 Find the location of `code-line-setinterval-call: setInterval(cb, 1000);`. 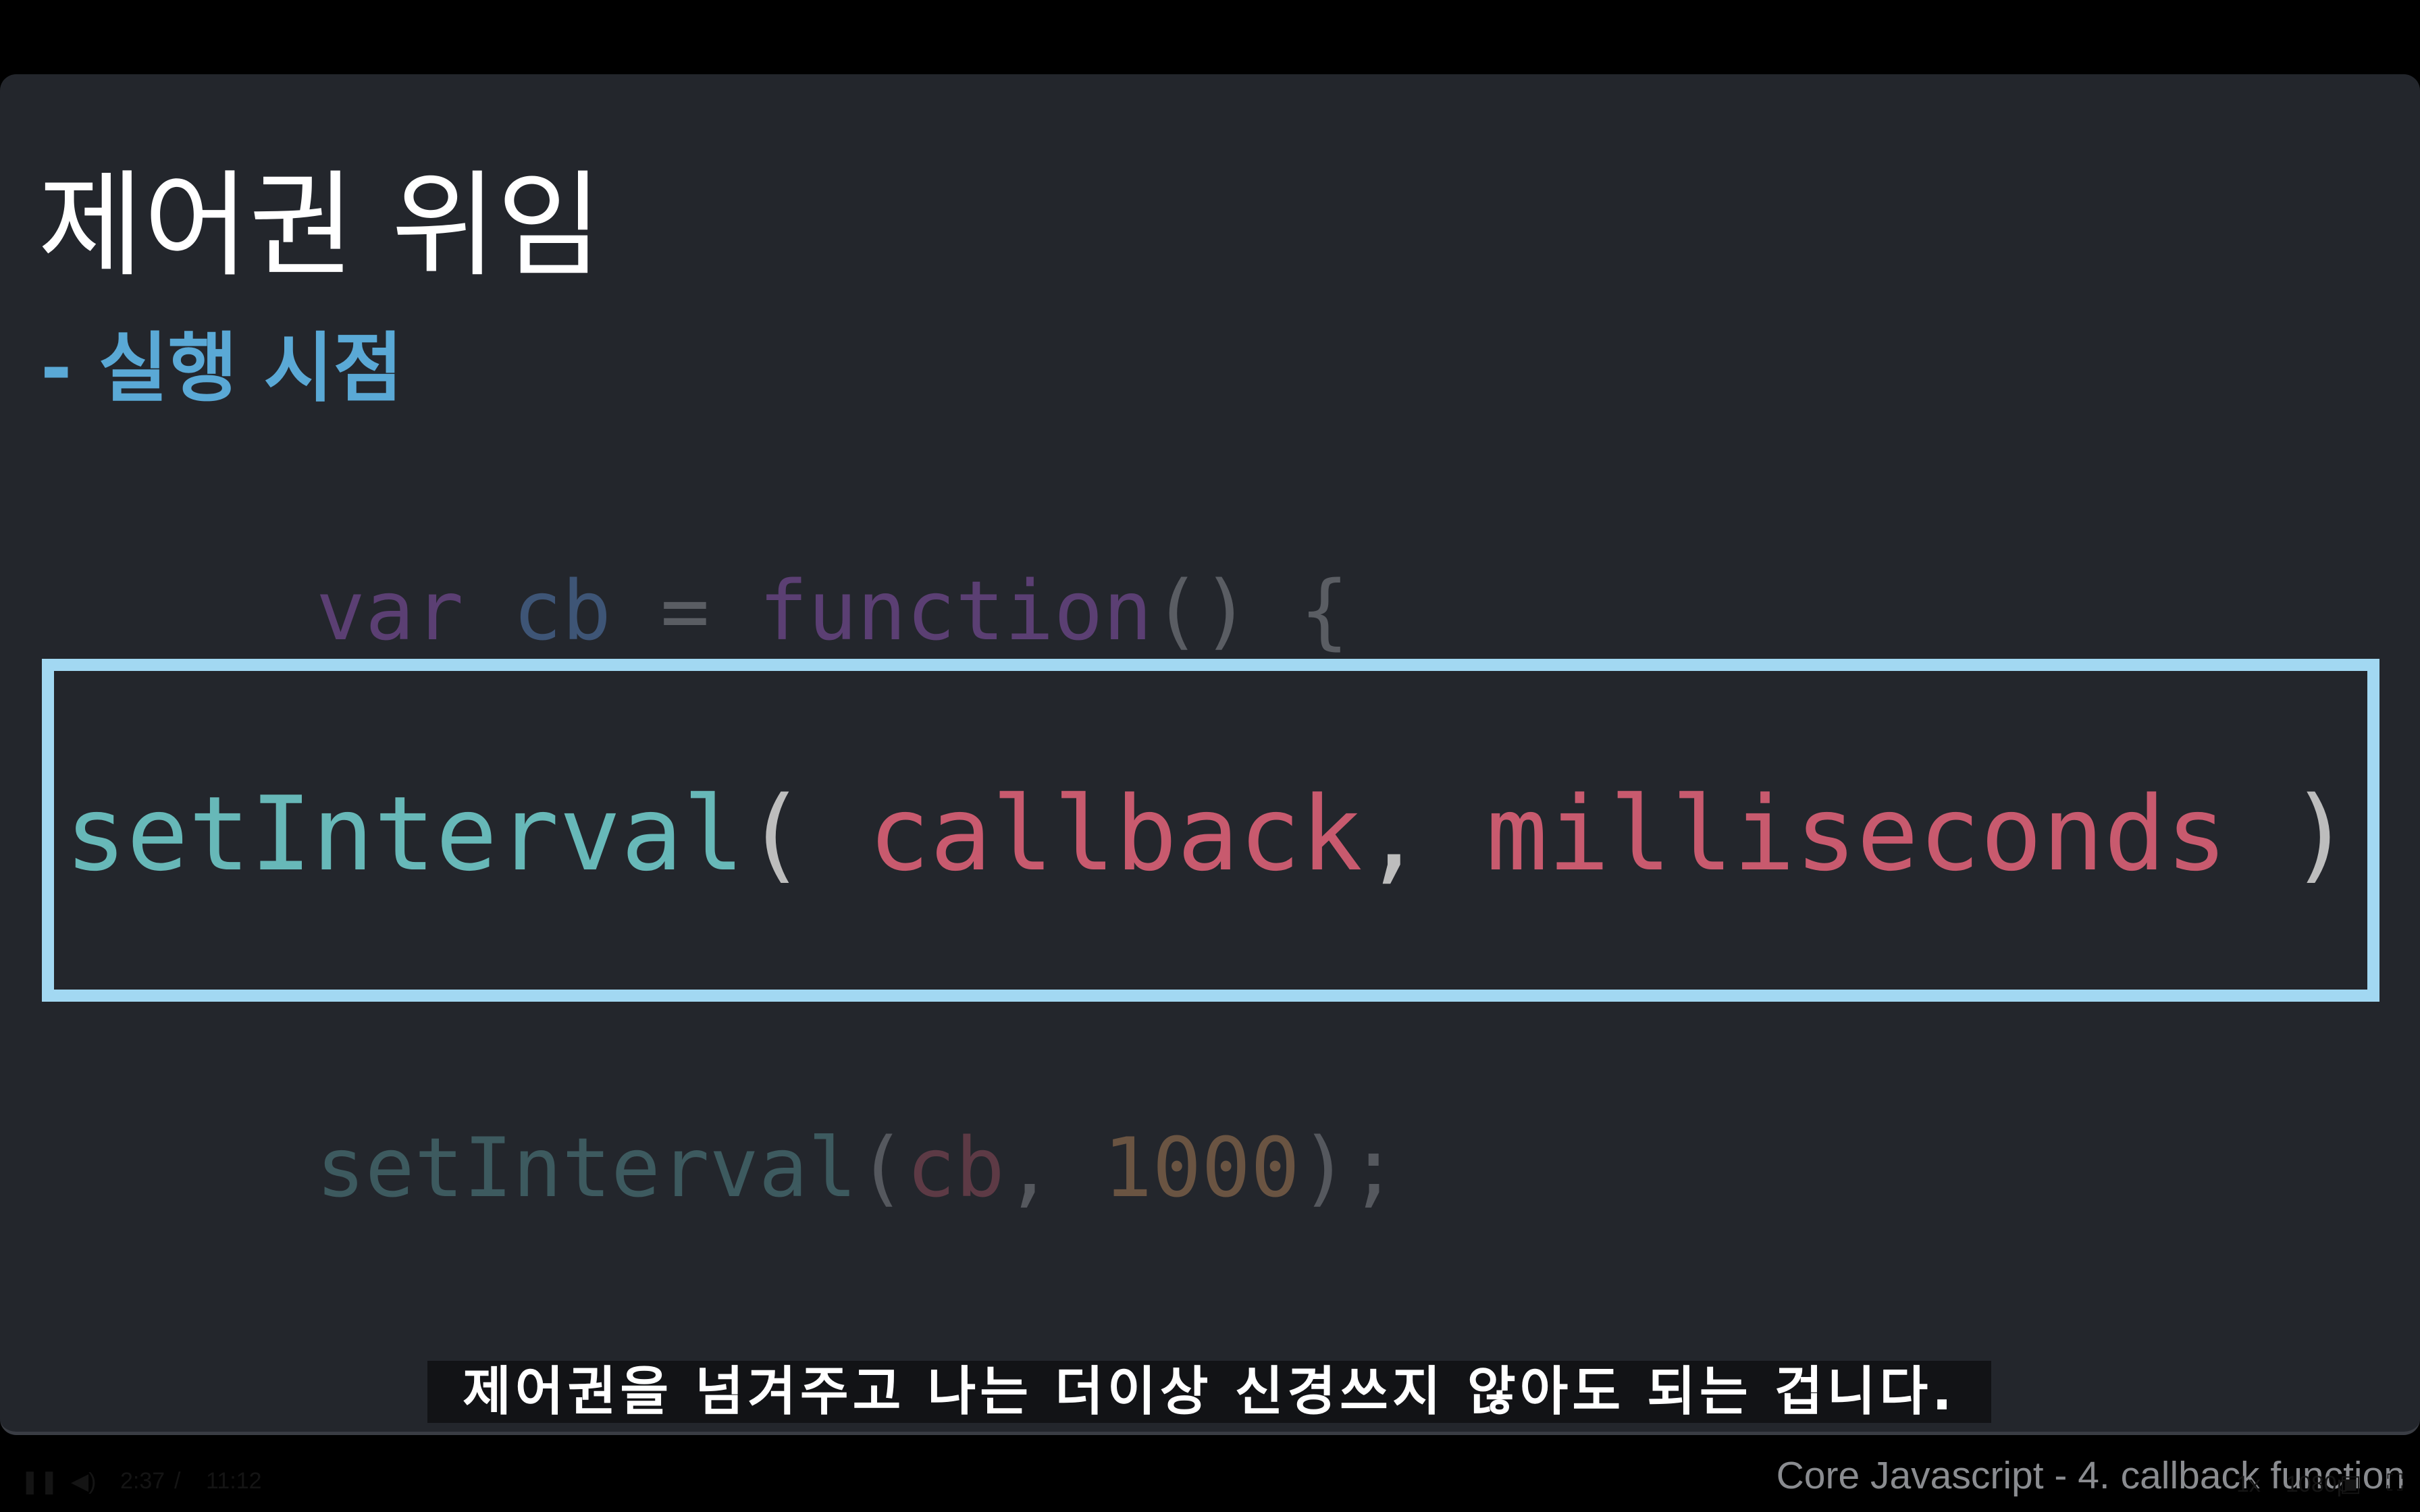

code-line-setinterval-call: setInterval(cb, 1000); is located at coordinates (857, 1168).